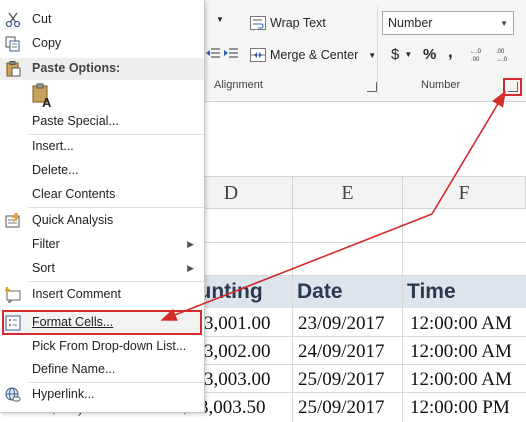 The height and width of the screenshot is (422, 526). What do you see at coordinates (372, 87) in the screenshot?
I see `alignment-launcher-icon` at bounding box center [372, 87].